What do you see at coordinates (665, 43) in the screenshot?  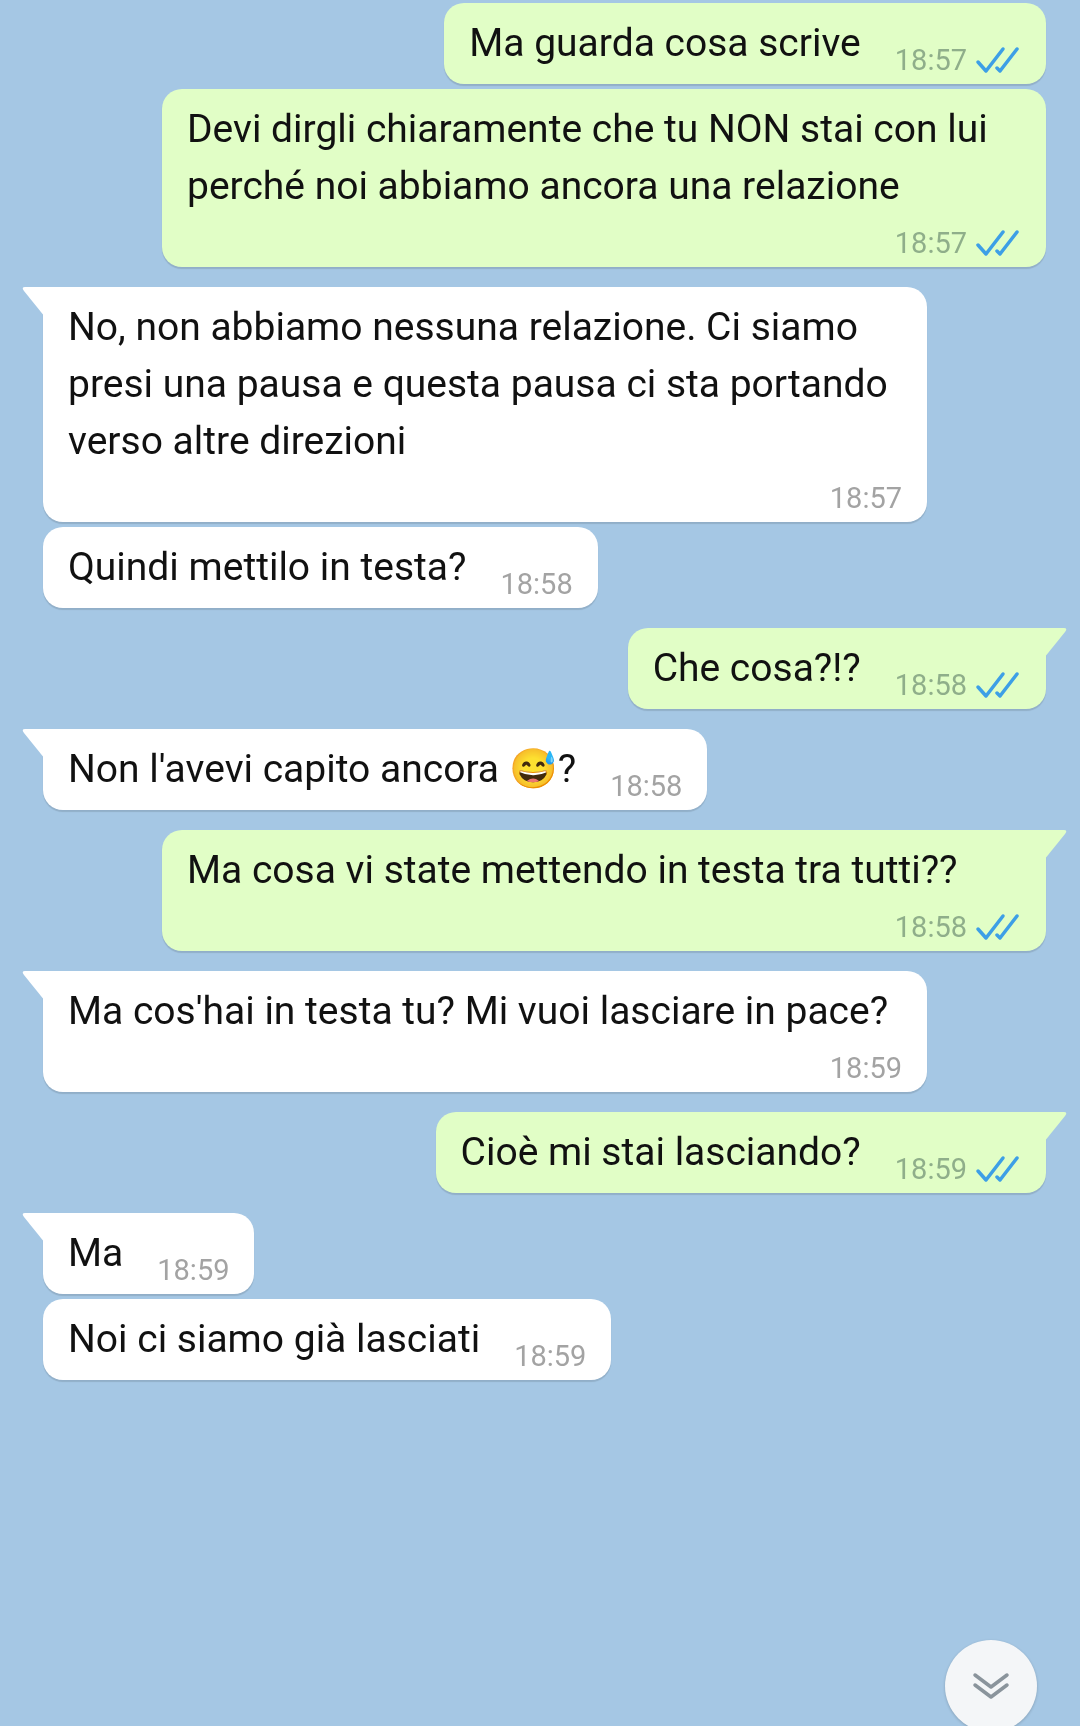 I see `message-text: Ma guarda cosa scrive` at bounding box center [665, 43].